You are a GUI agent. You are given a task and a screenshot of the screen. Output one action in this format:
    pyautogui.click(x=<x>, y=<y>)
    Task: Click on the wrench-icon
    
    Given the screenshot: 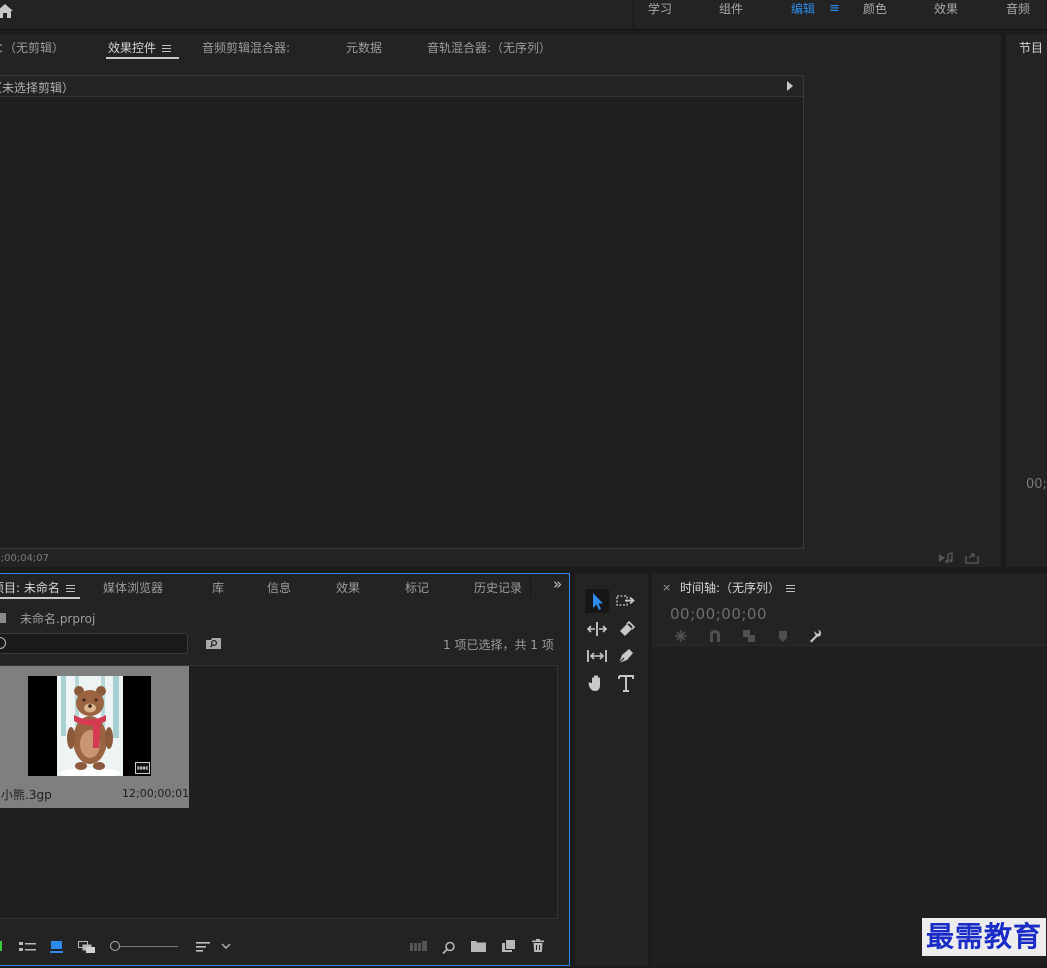 What is the action you would take?
    pyautogui.click(x=816, y=636)
    